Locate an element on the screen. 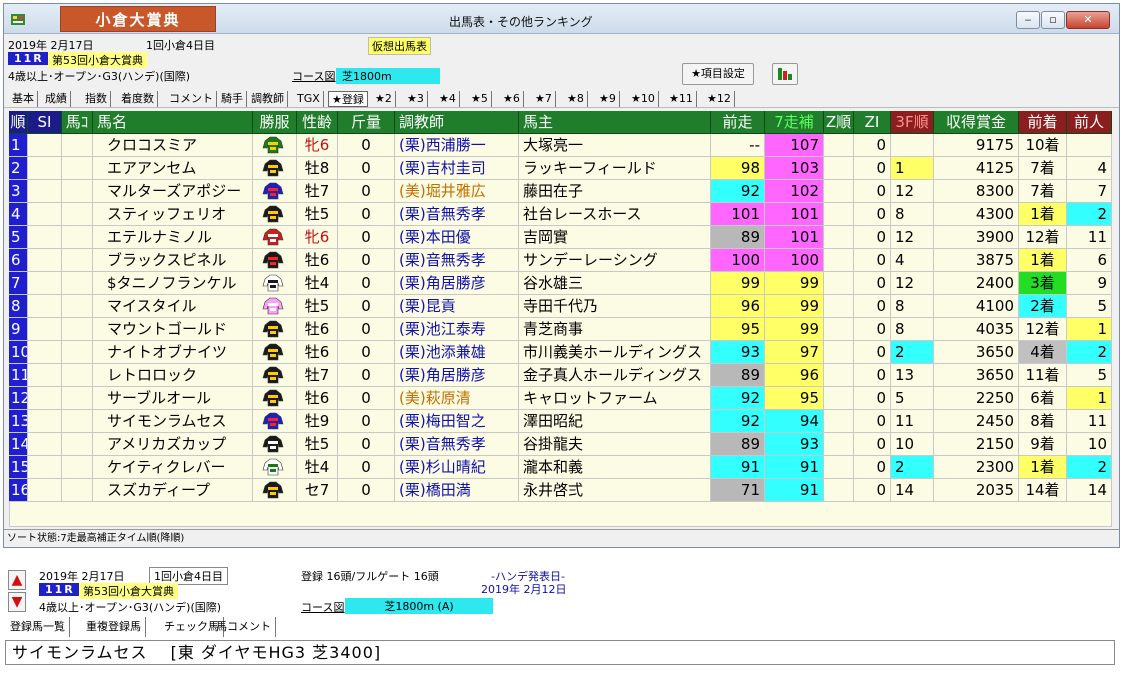 This screenshot has height=673, width=1127. tab-9: ★2 is located at coordinates (384, 99).